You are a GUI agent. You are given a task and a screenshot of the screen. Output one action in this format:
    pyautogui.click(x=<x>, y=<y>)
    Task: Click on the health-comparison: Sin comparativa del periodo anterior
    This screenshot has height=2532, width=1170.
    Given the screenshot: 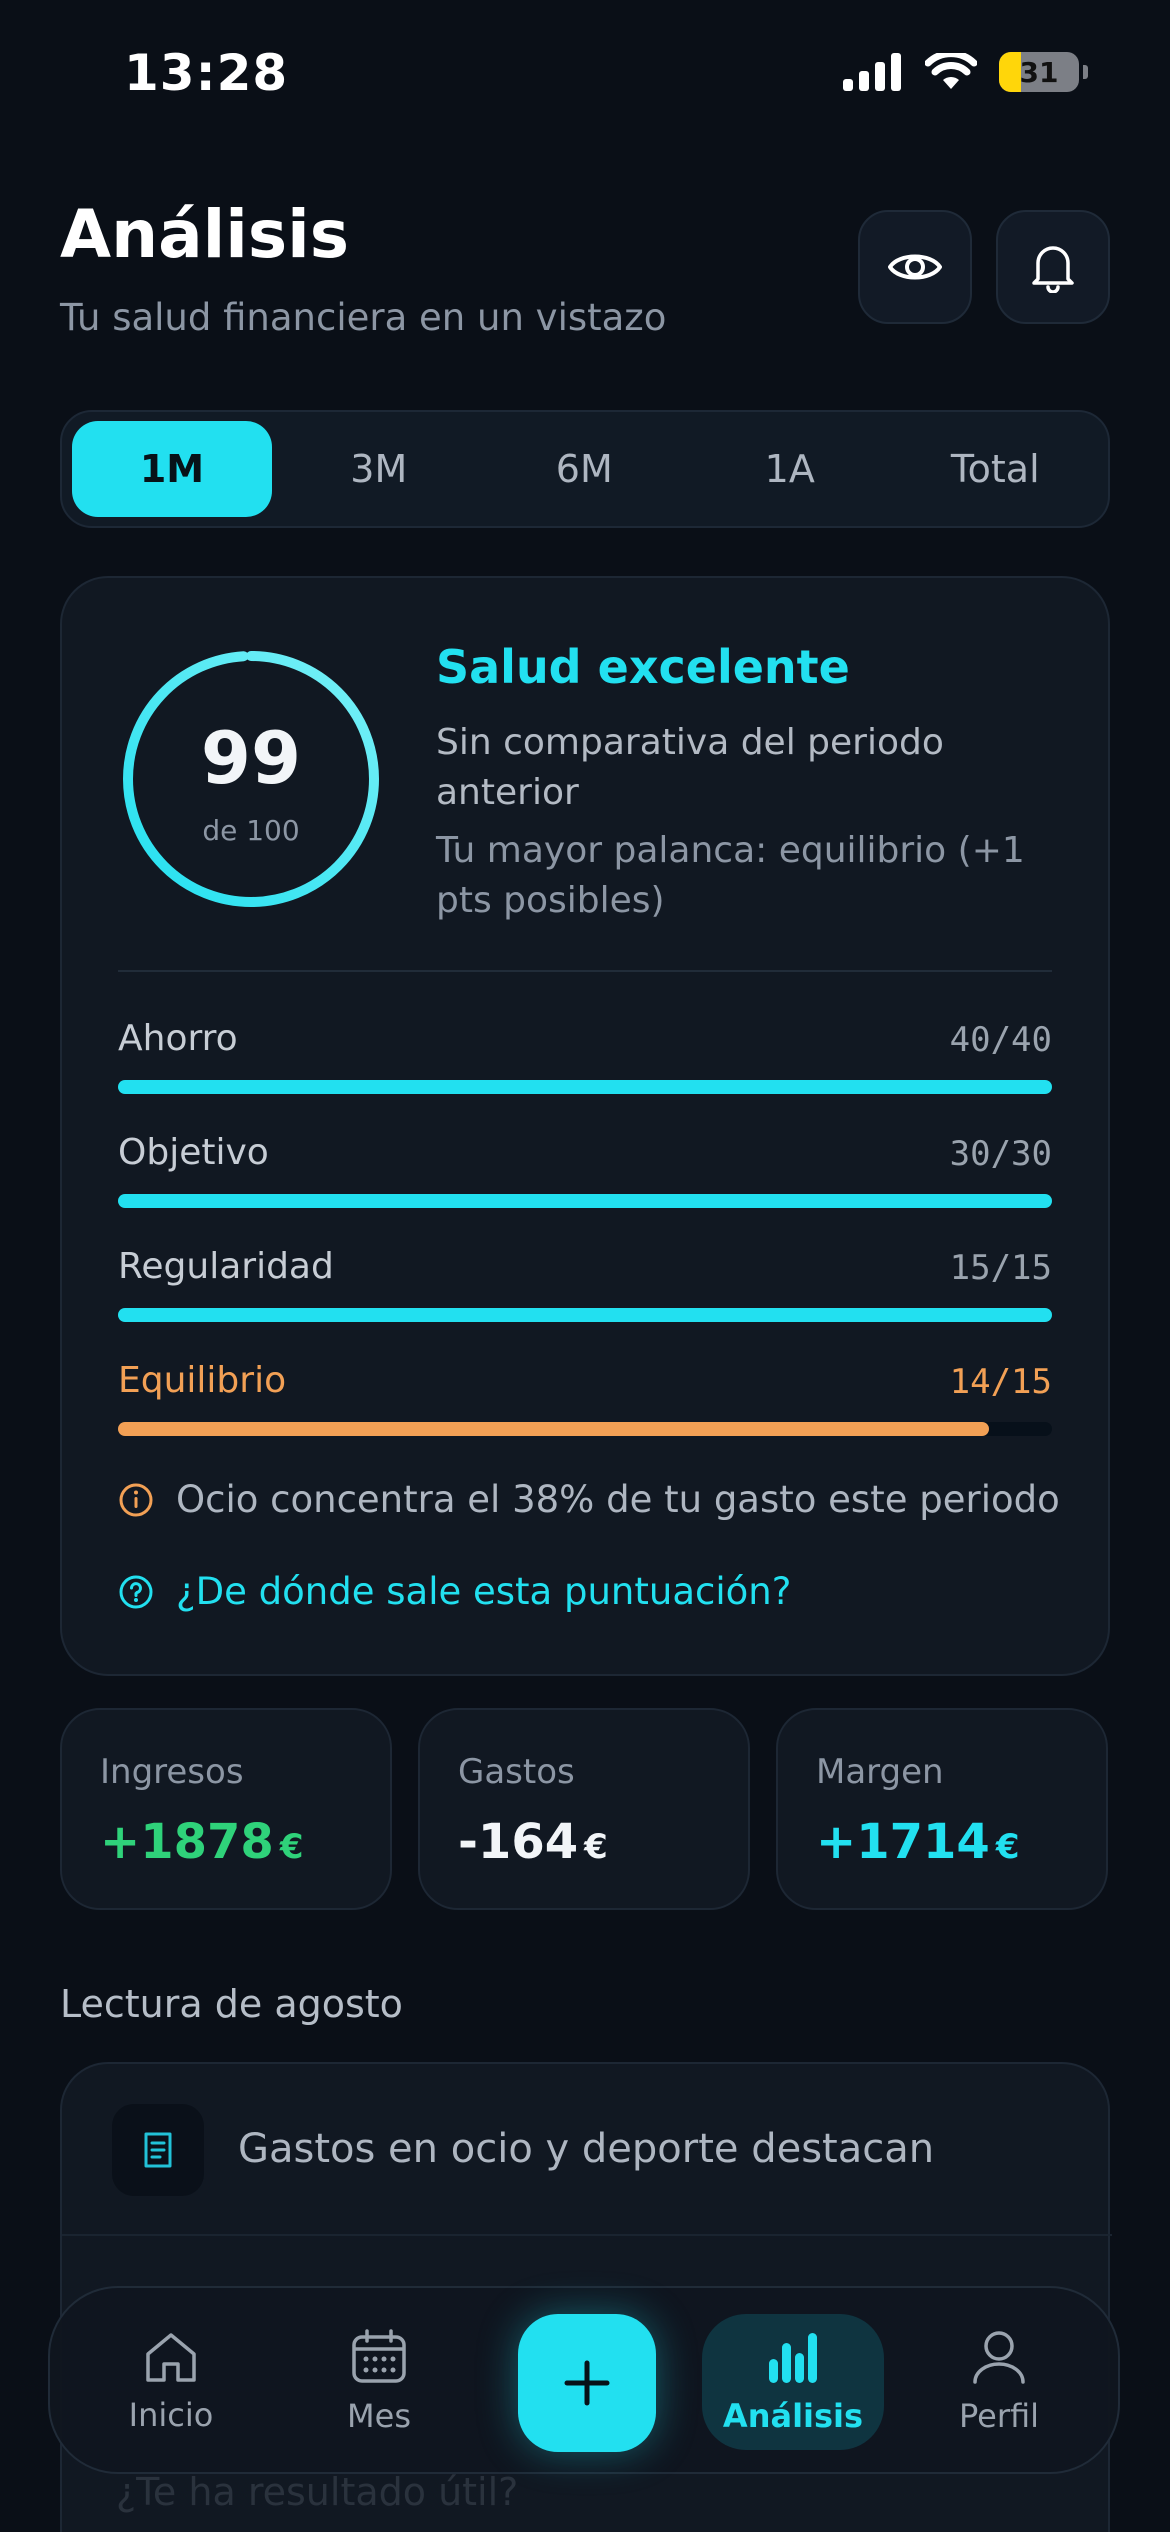 What is the action you would take?
    pyautogui.click(x=690, y=767)
    